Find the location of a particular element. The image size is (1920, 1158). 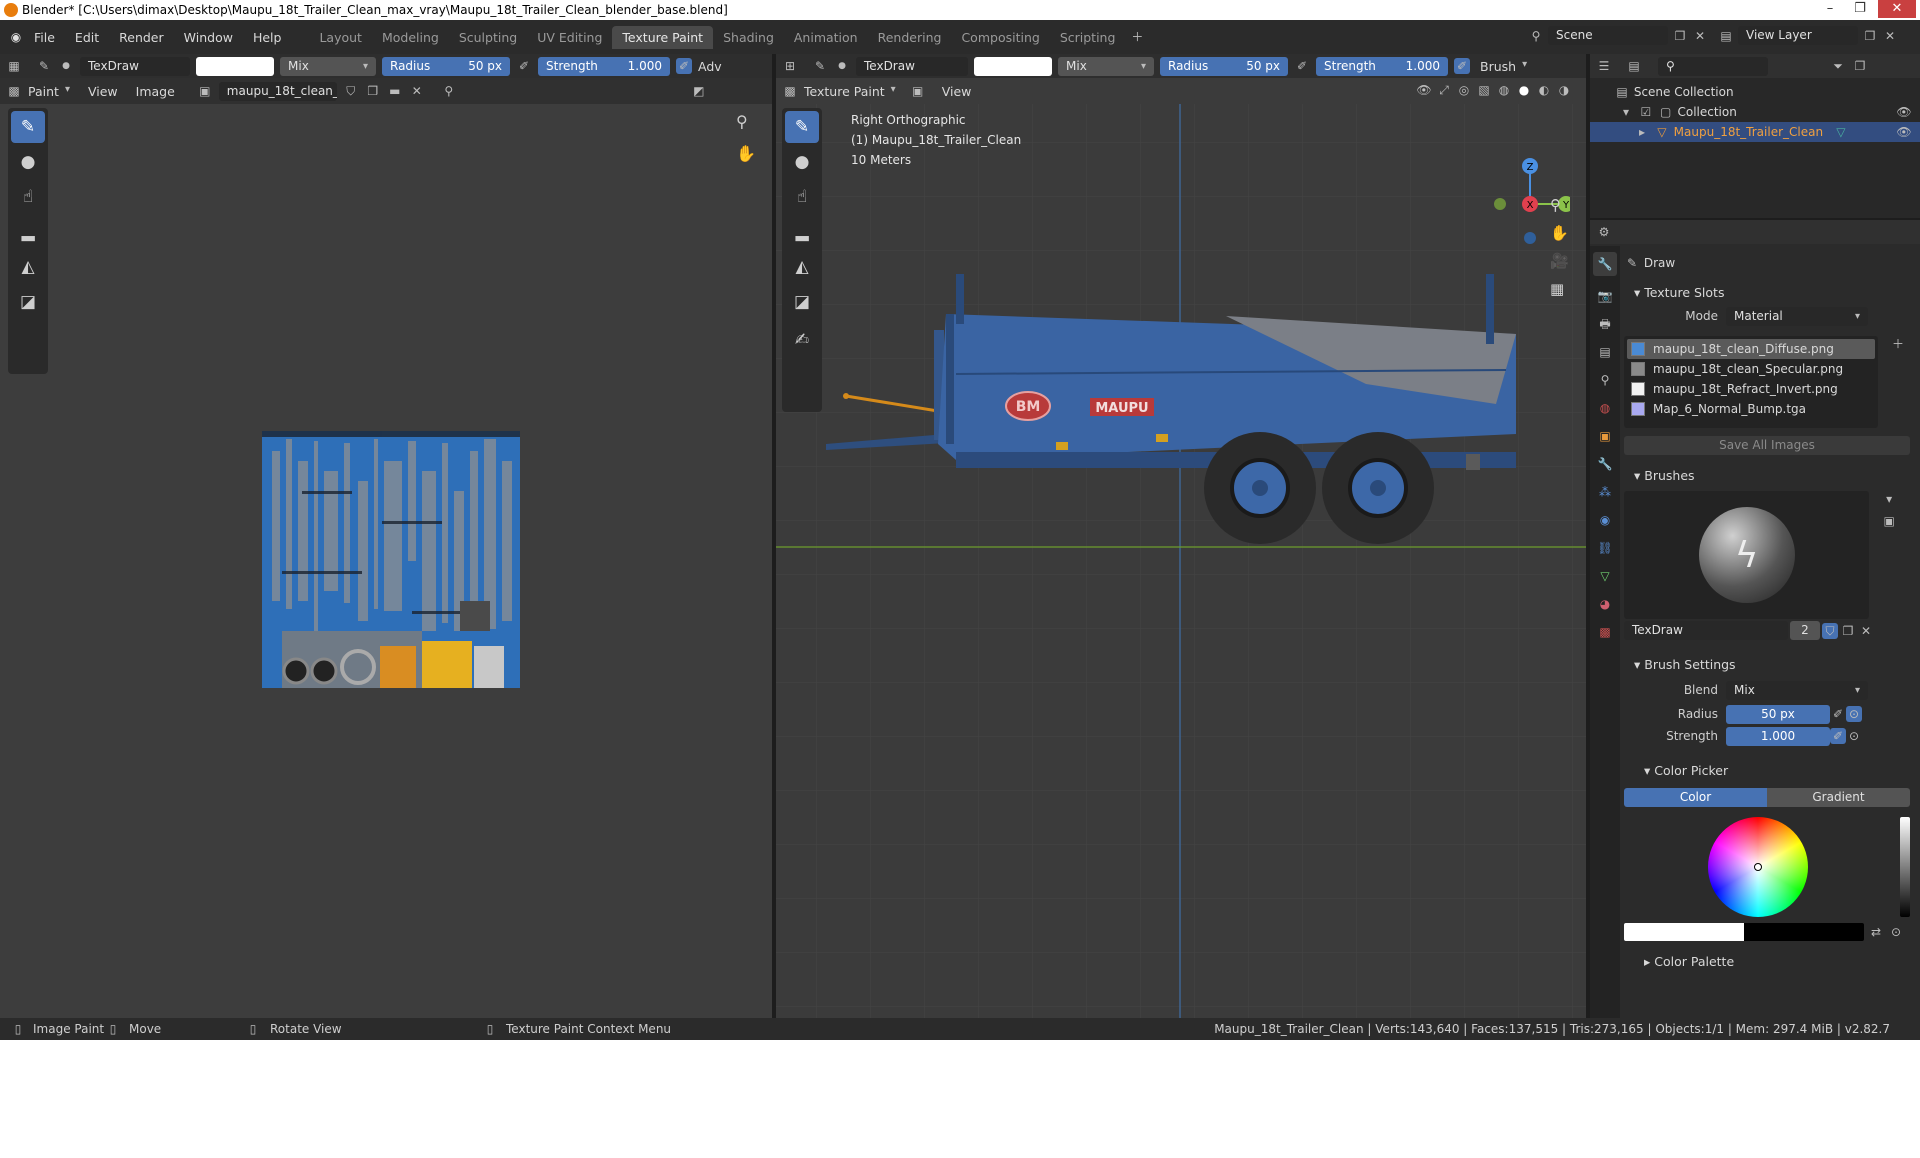

xray-icon: ▧ is located at coordinates (1484, 90).